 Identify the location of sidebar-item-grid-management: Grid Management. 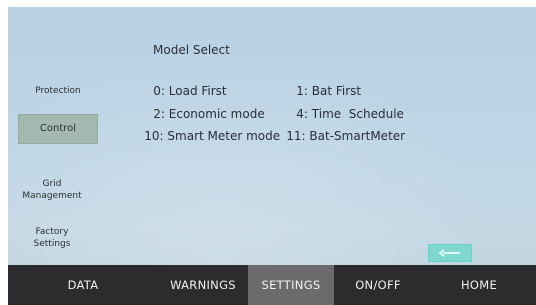
(52, 184).